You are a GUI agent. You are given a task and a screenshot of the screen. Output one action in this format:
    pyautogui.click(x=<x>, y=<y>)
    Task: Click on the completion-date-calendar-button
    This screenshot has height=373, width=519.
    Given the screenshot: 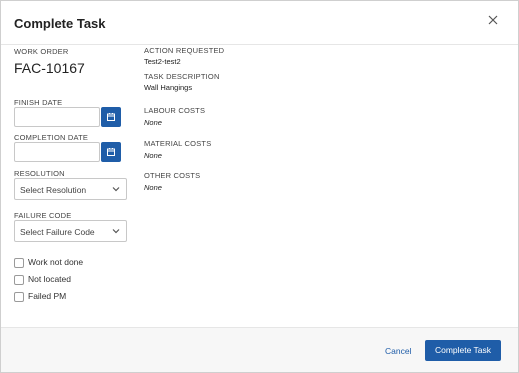 What is the action you would take?
    pyautogui.click(x=111, y=152)
    